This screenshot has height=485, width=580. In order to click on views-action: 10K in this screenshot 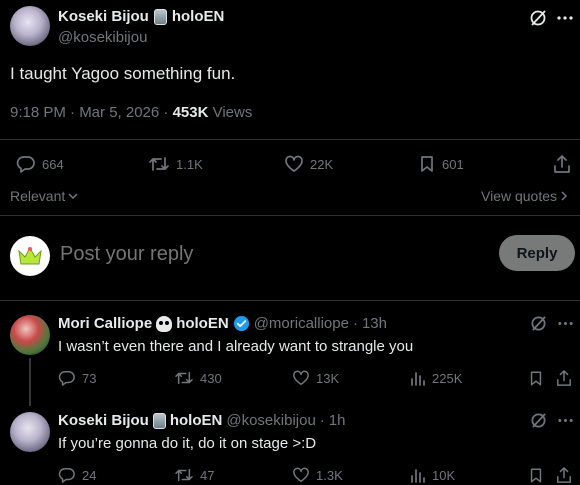, I will do `click(432, 475)`.